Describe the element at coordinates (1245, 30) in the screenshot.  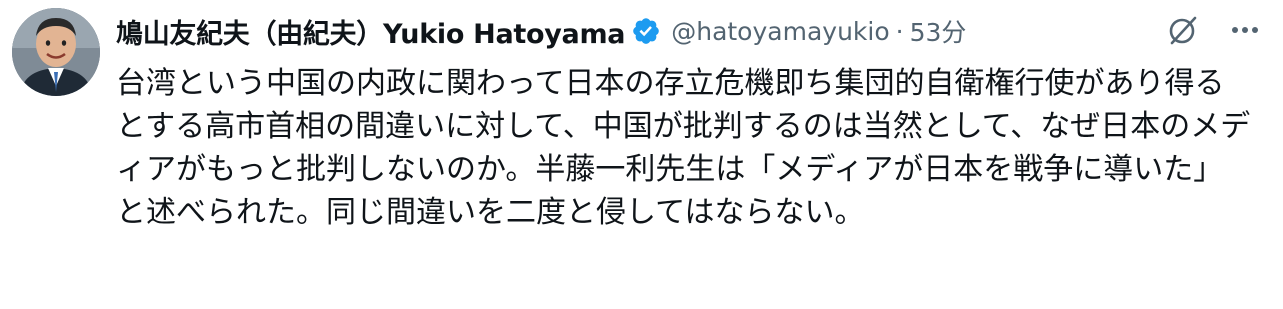
I see `more-icon` at that location.